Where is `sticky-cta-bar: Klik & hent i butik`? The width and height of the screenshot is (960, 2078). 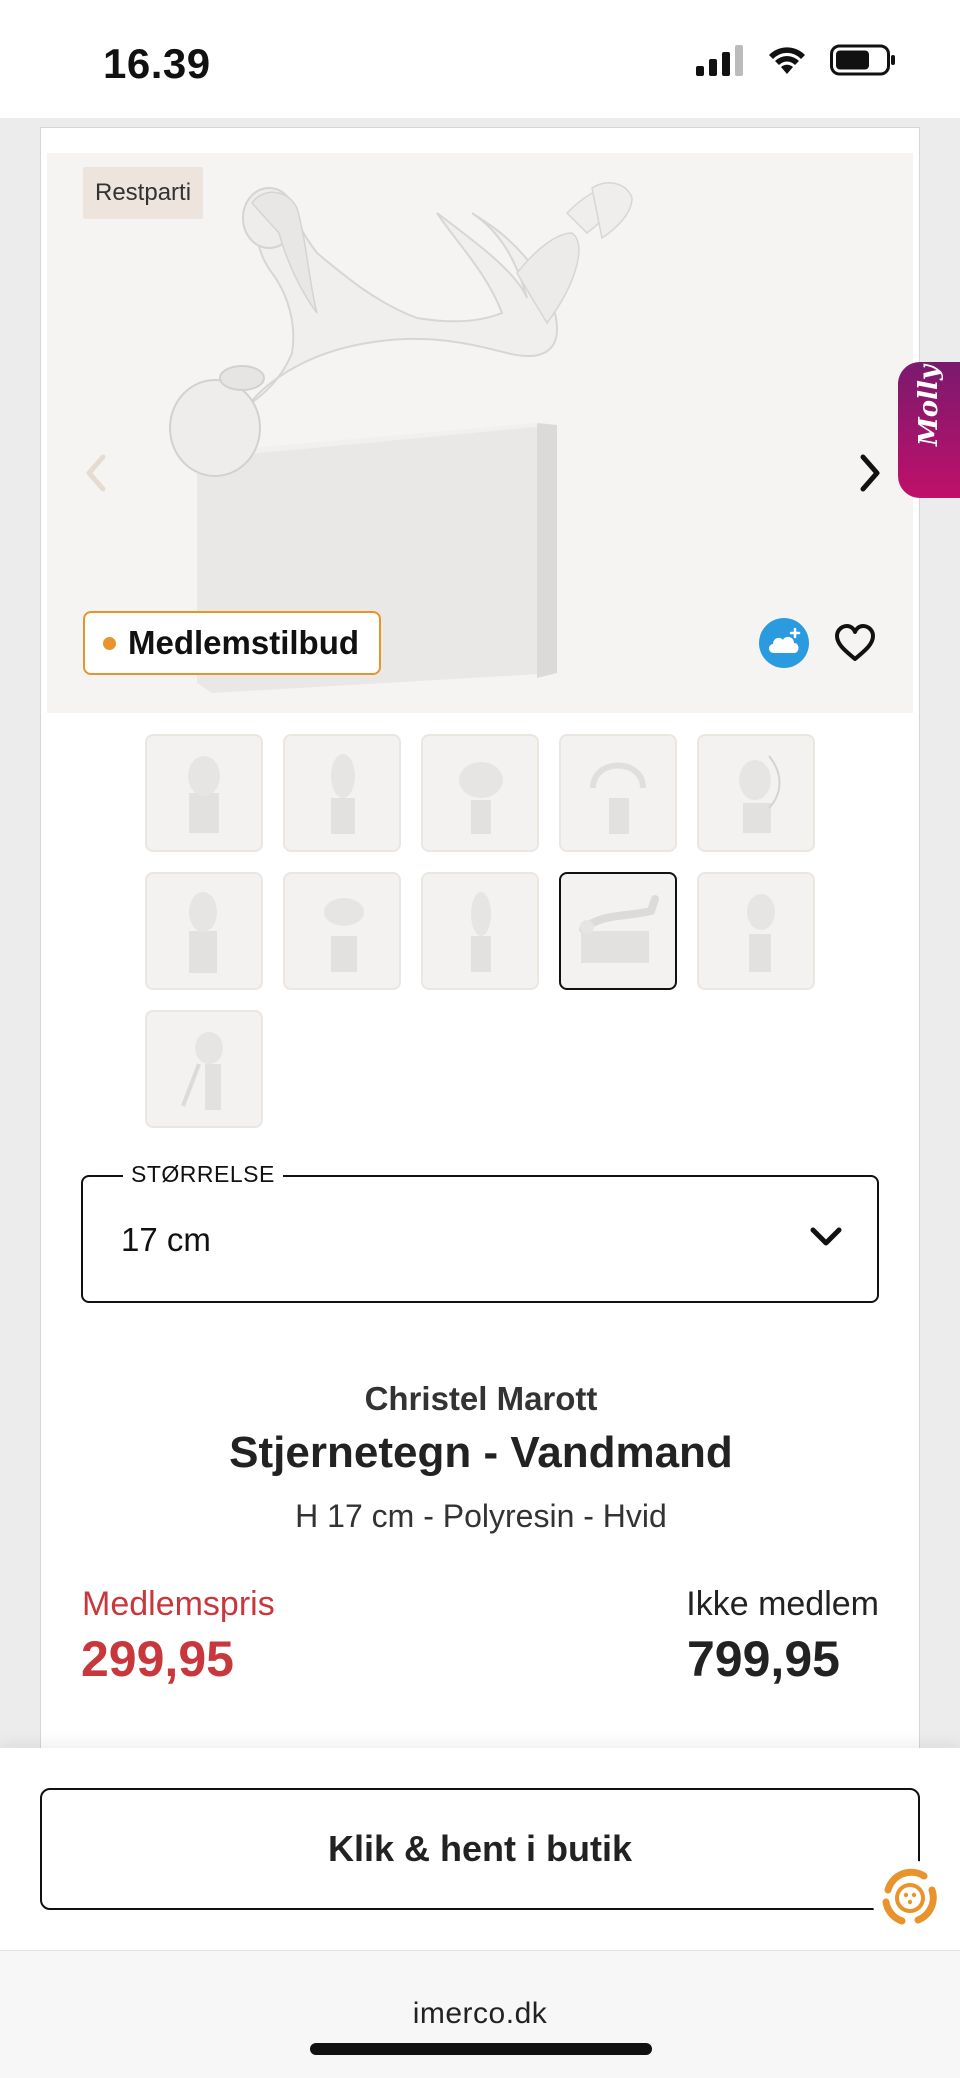
sticky-cta-bar: Klik & hent i butik is located at coordinates (480, 1849).